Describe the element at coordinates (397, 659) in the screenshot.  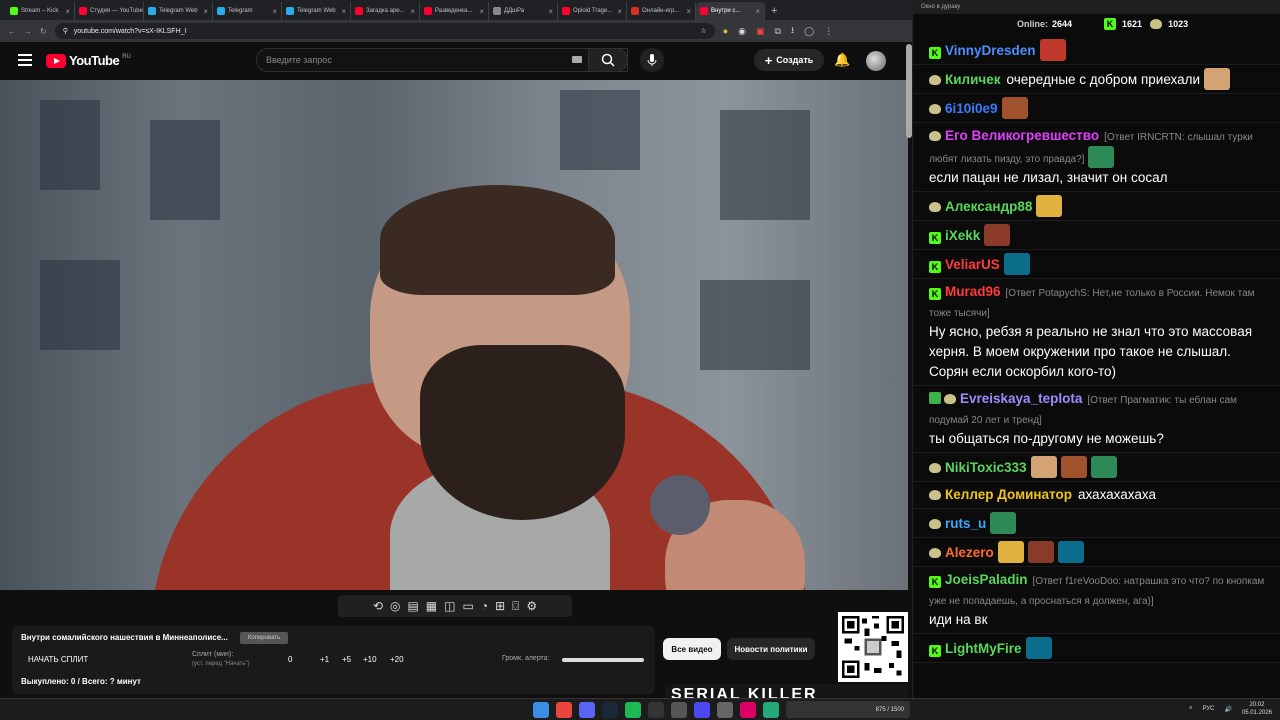
I see `increment-button: +20` at that location.